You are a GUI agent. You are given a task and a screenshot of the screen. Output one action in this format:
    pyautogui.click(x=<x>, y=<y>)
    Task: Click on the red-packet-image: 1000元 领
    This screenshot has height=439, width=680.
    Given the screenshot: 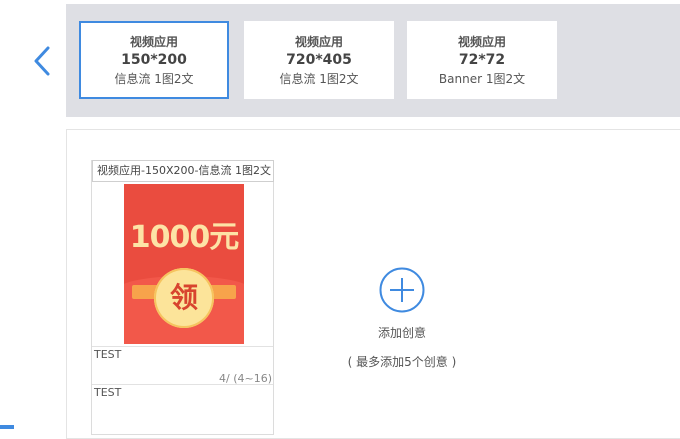 What is the action you would take?
    pyautogui.click(x=184, y=264)
    